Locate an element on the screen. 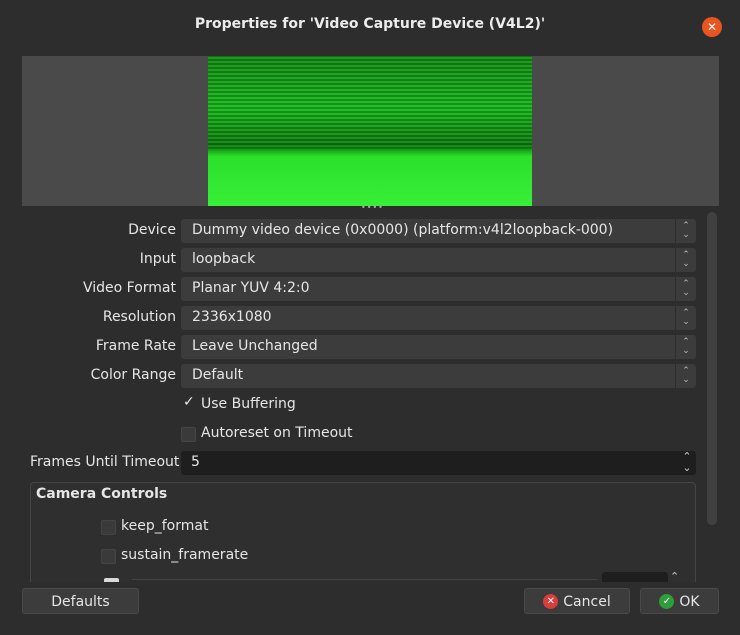 The width and height of the screenshot is (740, 635). partial-checkbox is located at coordinates (111, 580).